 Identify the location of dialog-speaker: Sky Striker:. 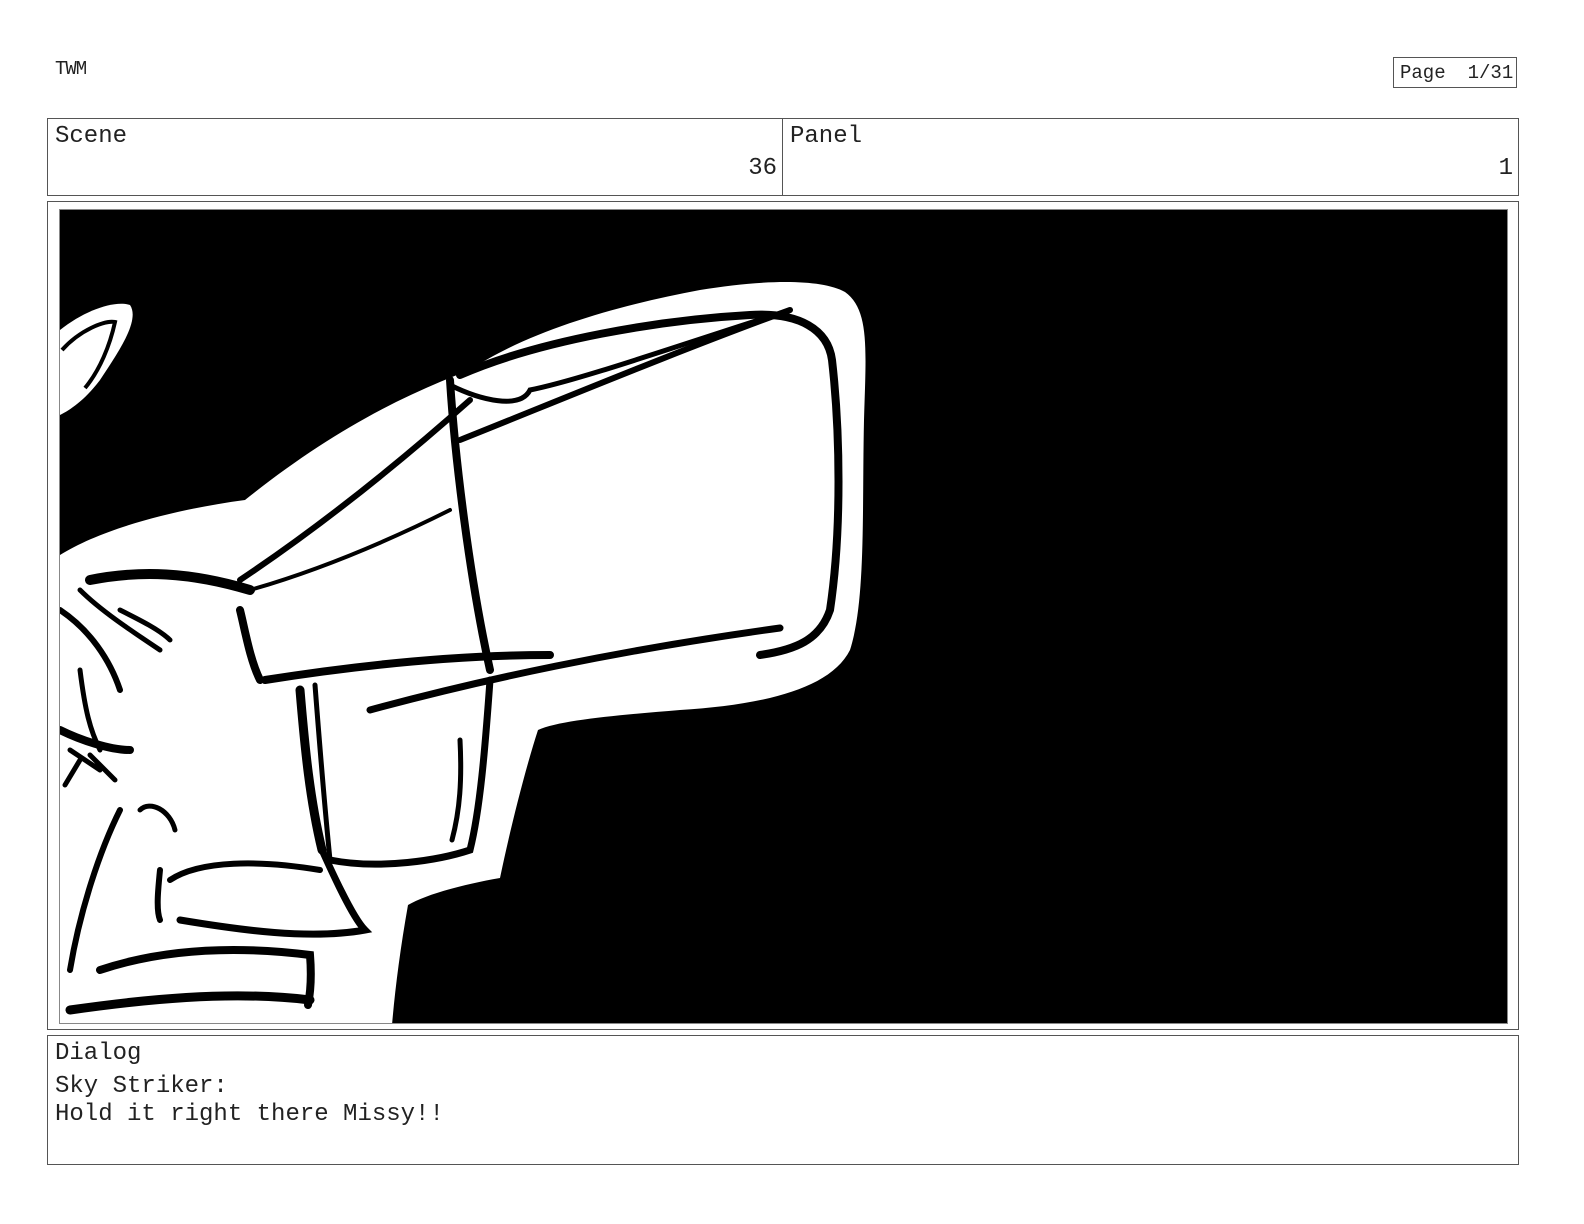
(141, 1086).